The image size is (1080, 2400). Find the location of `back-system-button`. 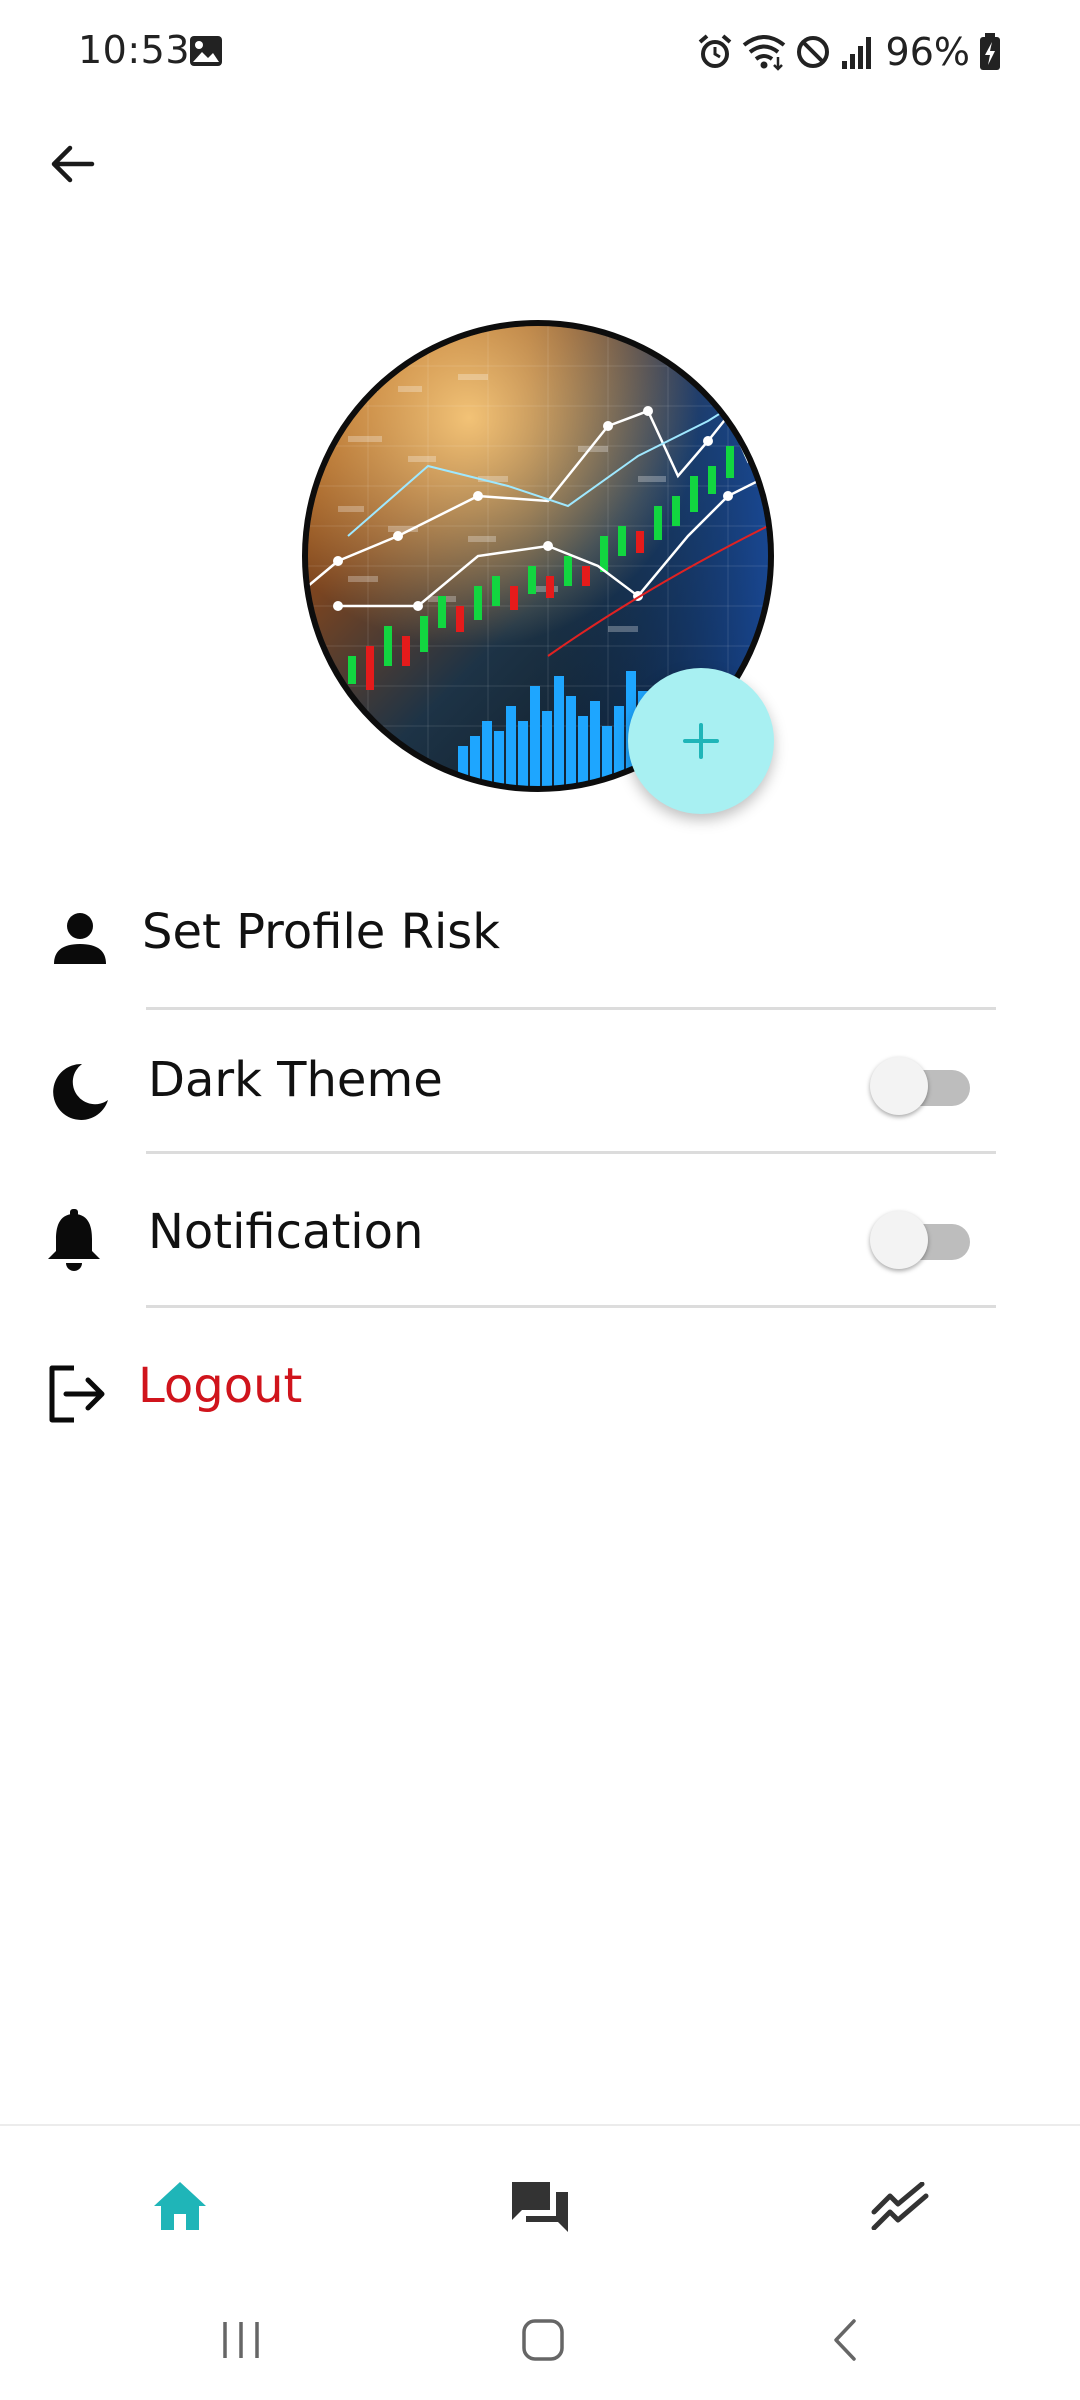

back-system-button is located at coordinates (845, 2340).